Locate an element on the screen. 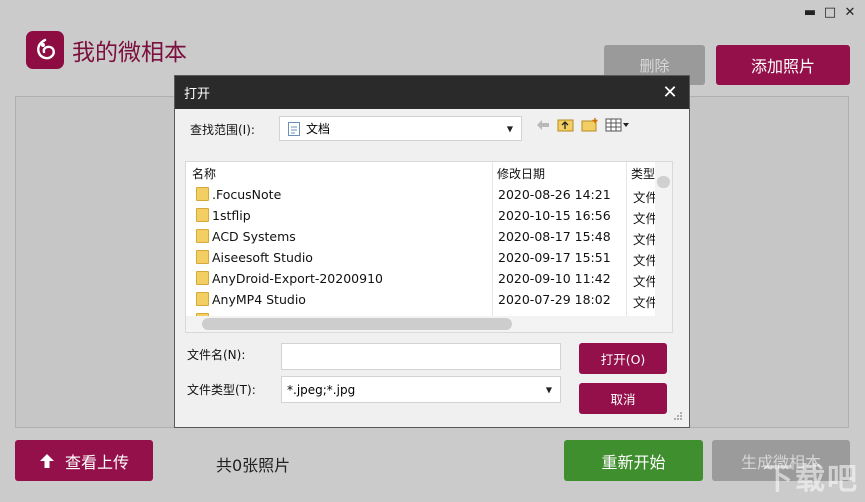  filetype-value: *.jpeg;*.jpg is located at coordinates (321, 389).